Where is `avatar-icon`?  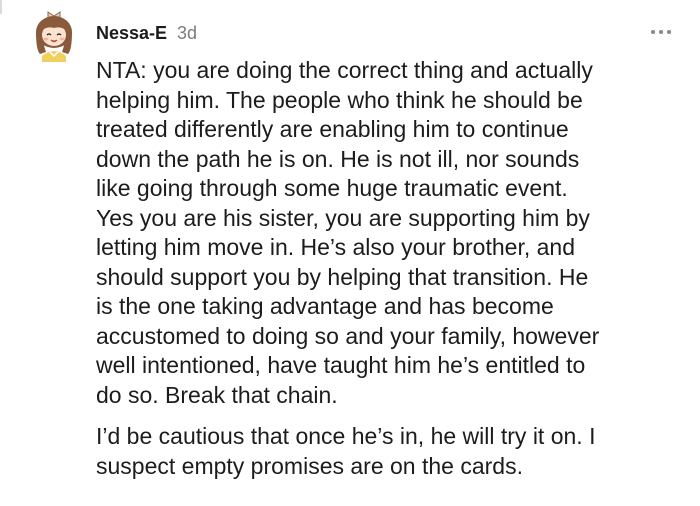 avatar-icon is located at coordinates (56, 34).